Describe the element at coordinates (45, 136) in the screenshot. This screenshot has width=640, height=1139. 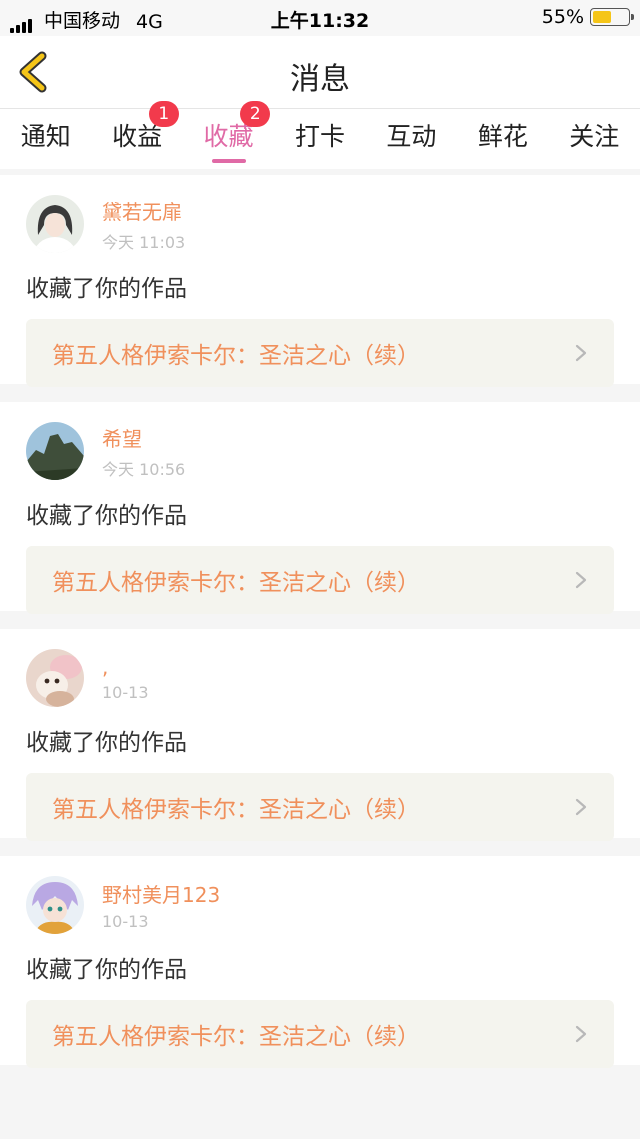
I see `tab-label: 通知` at that location.